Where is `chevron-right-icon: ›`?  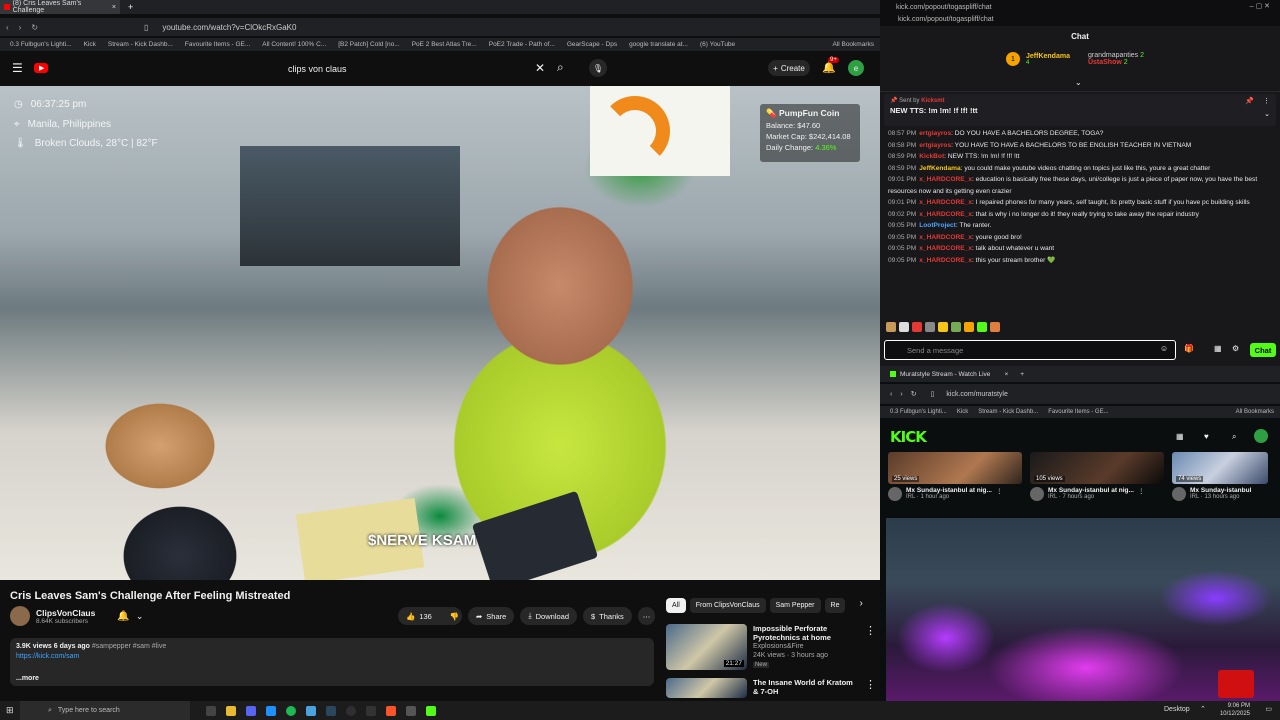 chevron-right-icon: › is located at coordinates (860, 605).